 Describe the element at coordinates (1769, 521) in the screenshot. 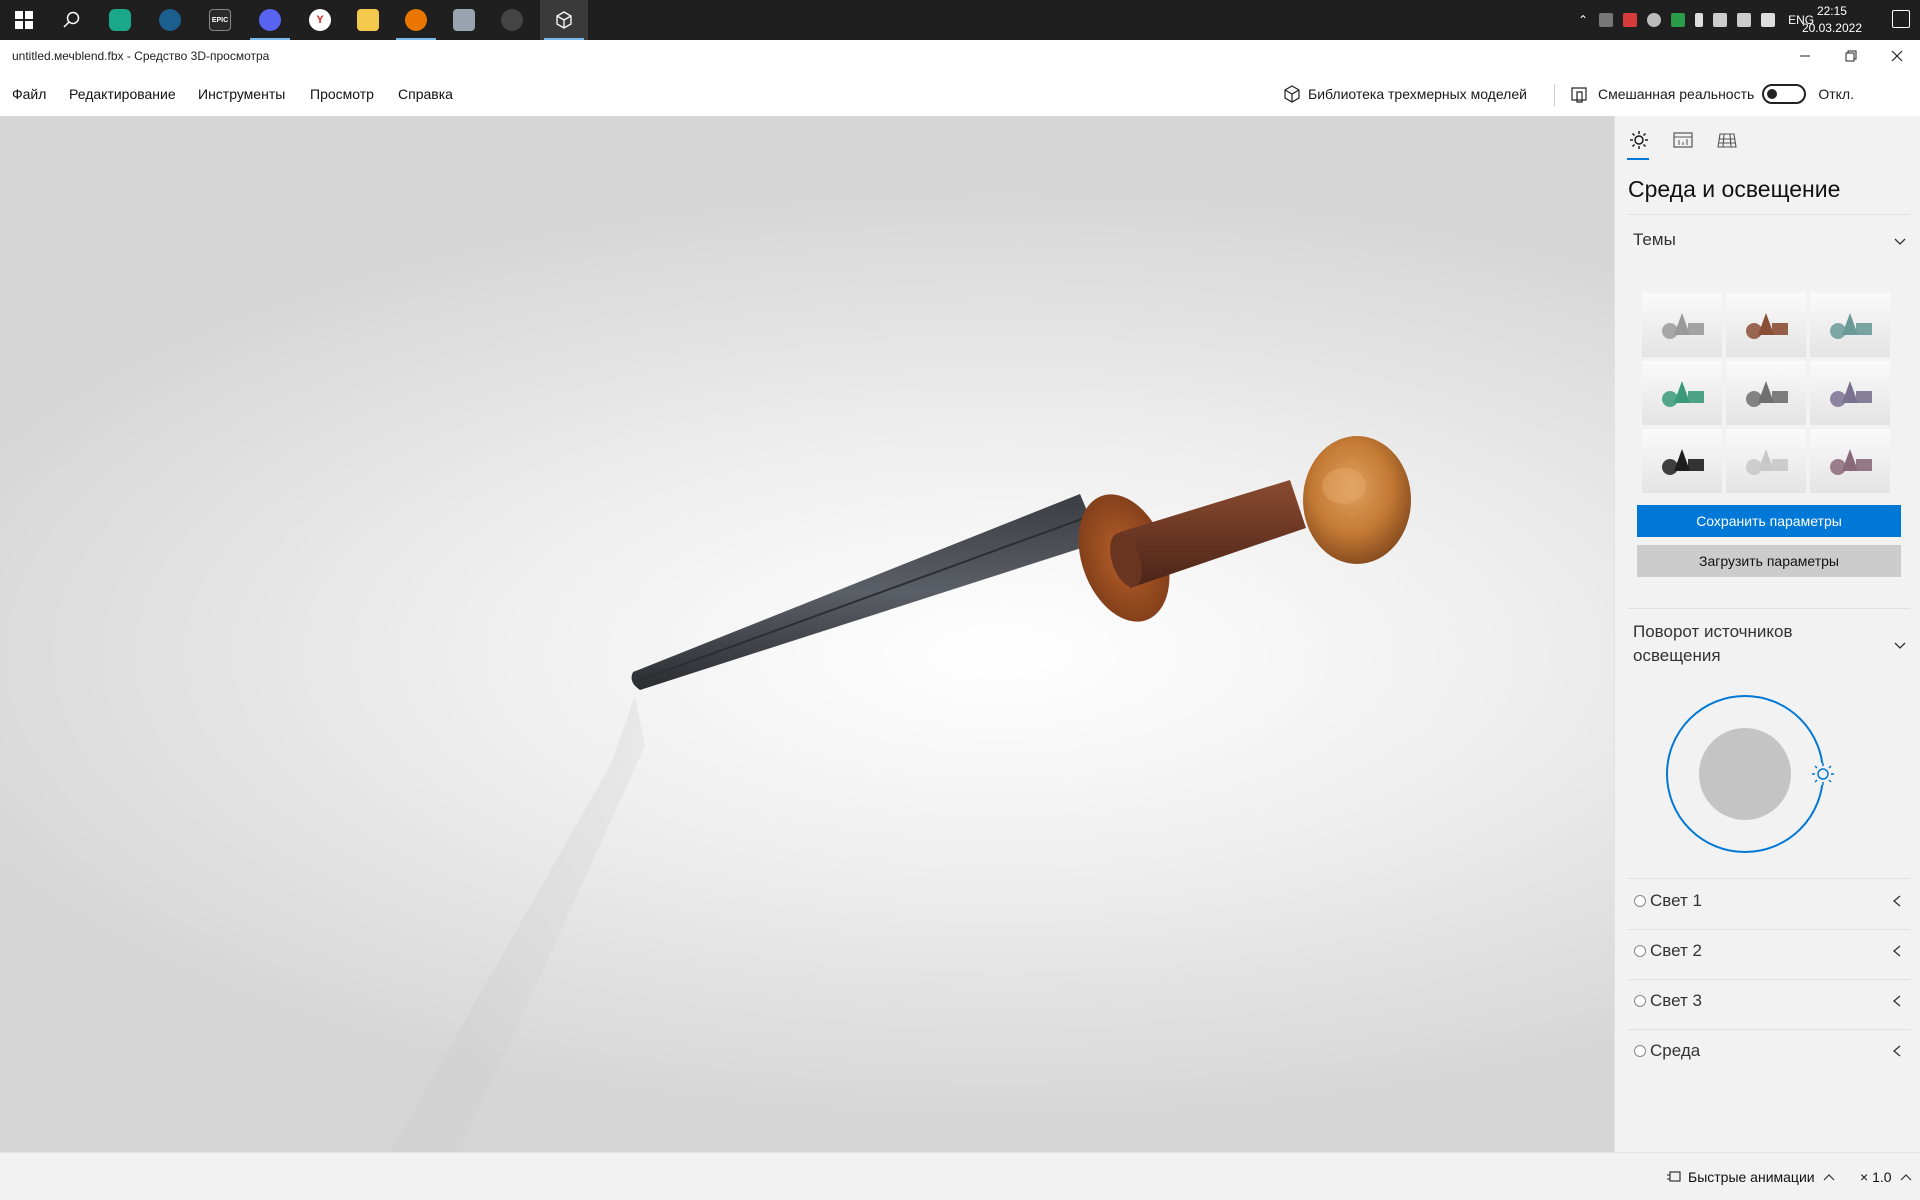

I see `save-settings-button: Сохранить параметры` at that location.